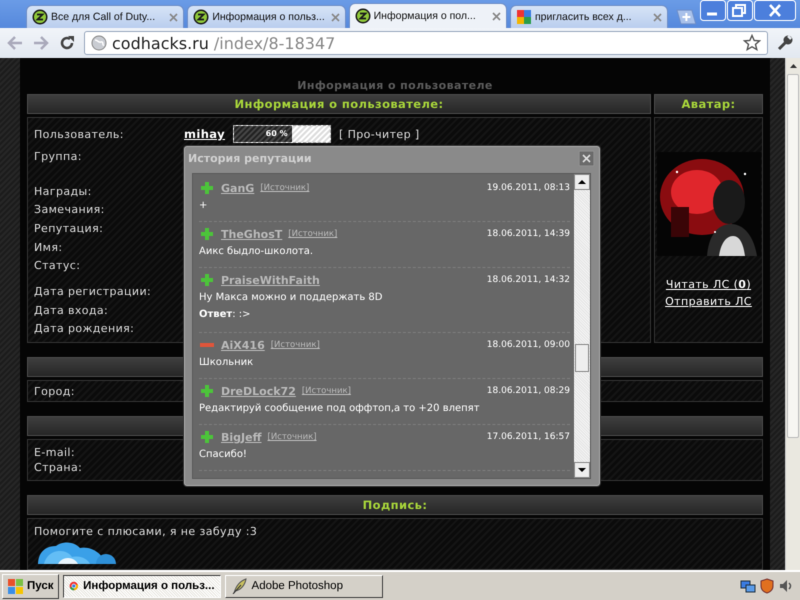  Describe the element at coordinates (63, 191) in the screenshot. I see `field-label: Награды:` at that location.